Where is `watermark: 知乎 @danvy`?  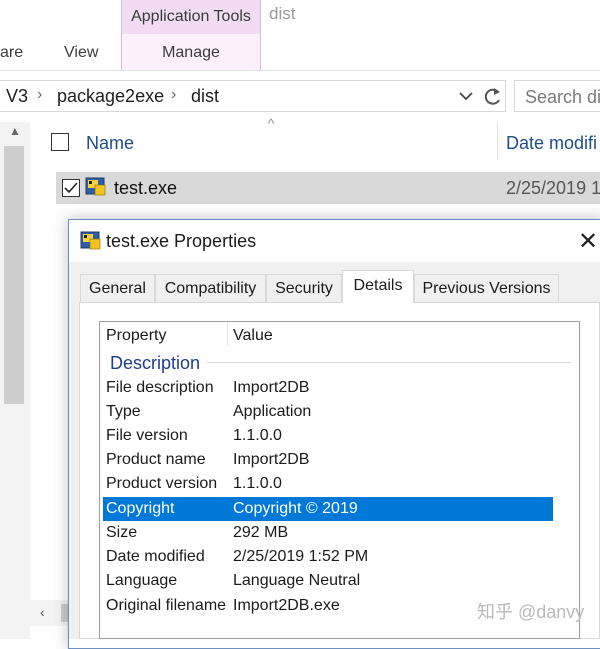 watermark: 知乎 @danvy is located at coordinates (531, 612).